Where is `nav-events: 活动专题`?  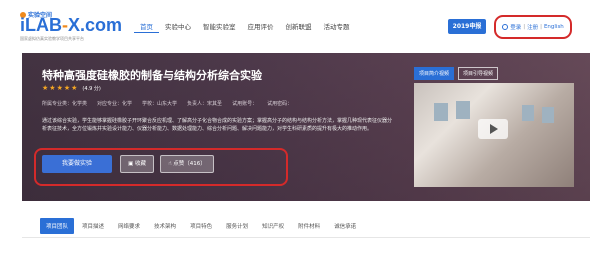 nav-events: 活动专题 is located at coordinates (337, 27).